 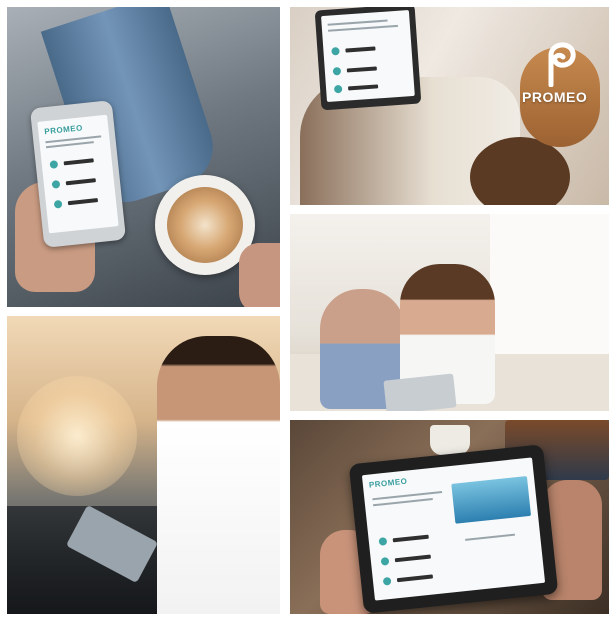 I want to click on latte-art, so click(x=205, y=225).